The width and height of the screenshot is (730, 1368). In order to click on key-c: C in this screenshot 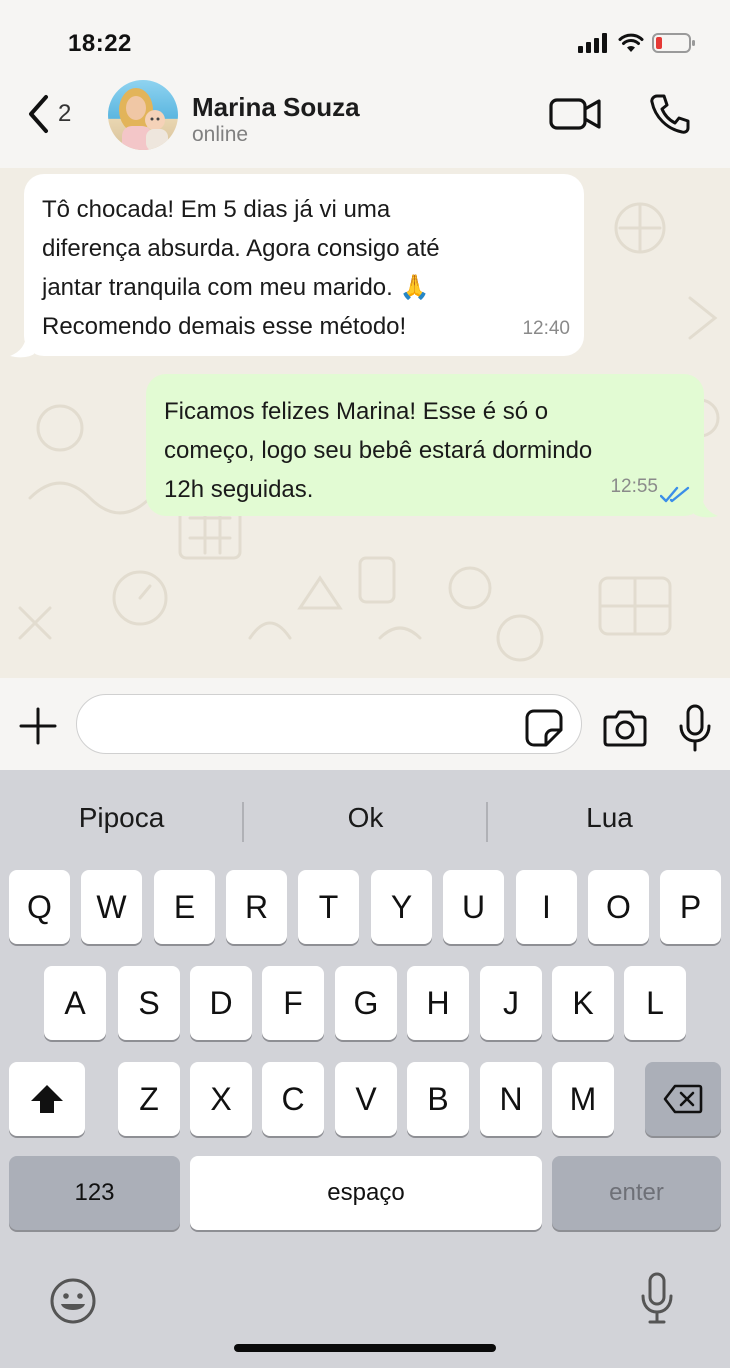, I will do `click(293, 1099)`.